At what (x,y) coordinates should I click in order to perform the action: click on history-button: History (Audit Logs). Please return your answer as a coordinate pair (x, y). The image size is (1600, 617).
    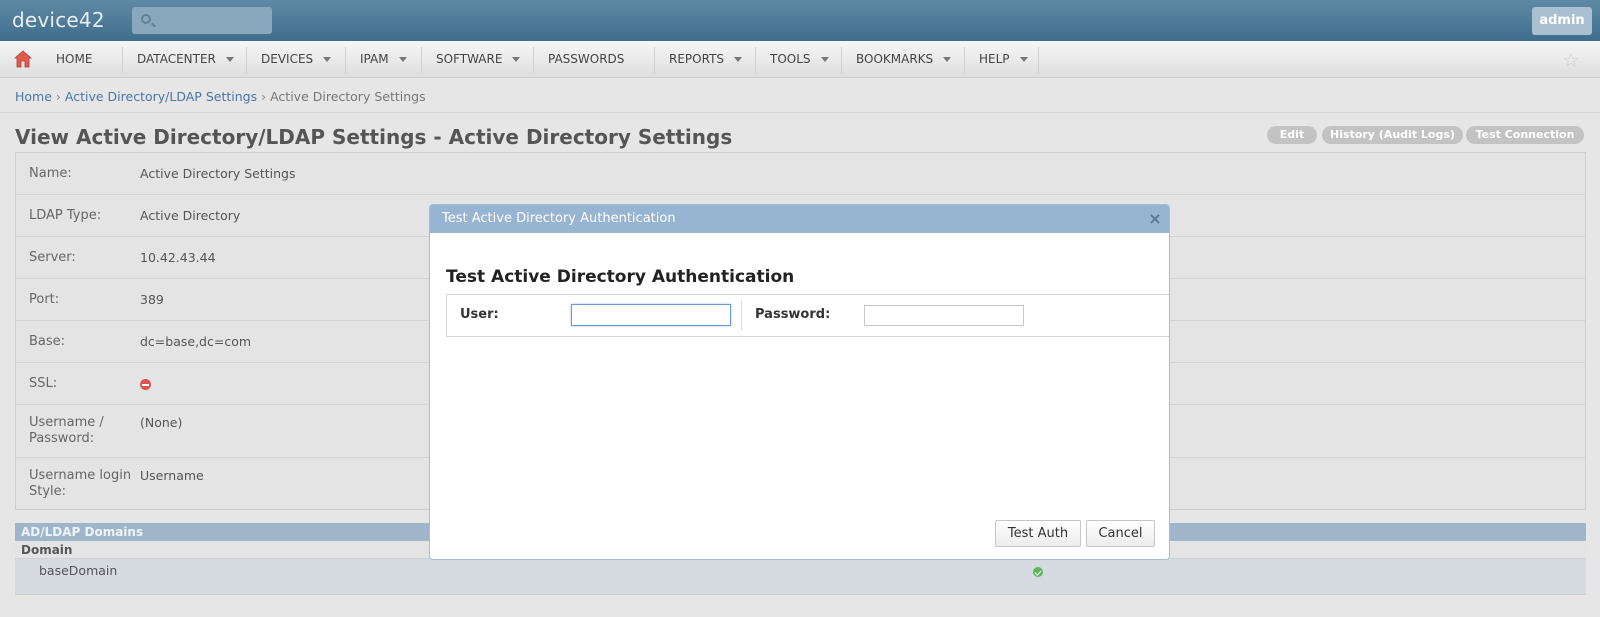
    Looking at the image, I should click on (1392, 135).